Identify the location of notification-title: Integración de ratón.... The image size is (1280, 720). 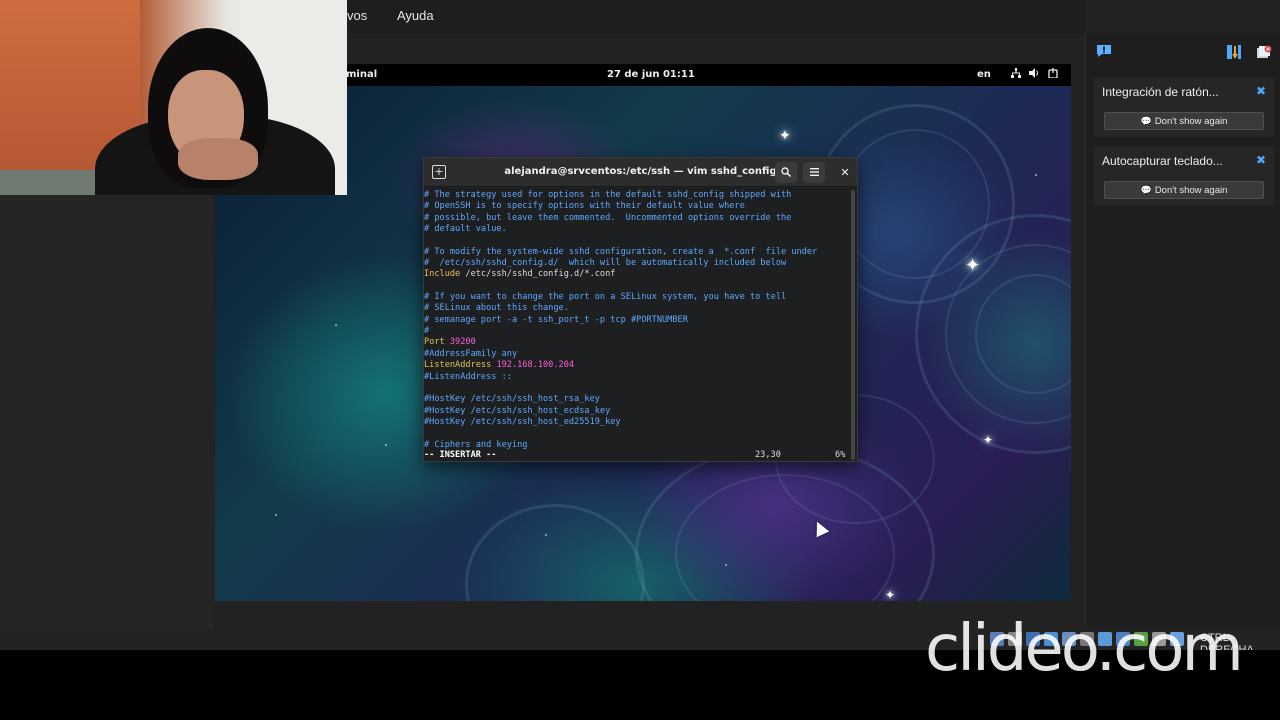
(1160, 92).